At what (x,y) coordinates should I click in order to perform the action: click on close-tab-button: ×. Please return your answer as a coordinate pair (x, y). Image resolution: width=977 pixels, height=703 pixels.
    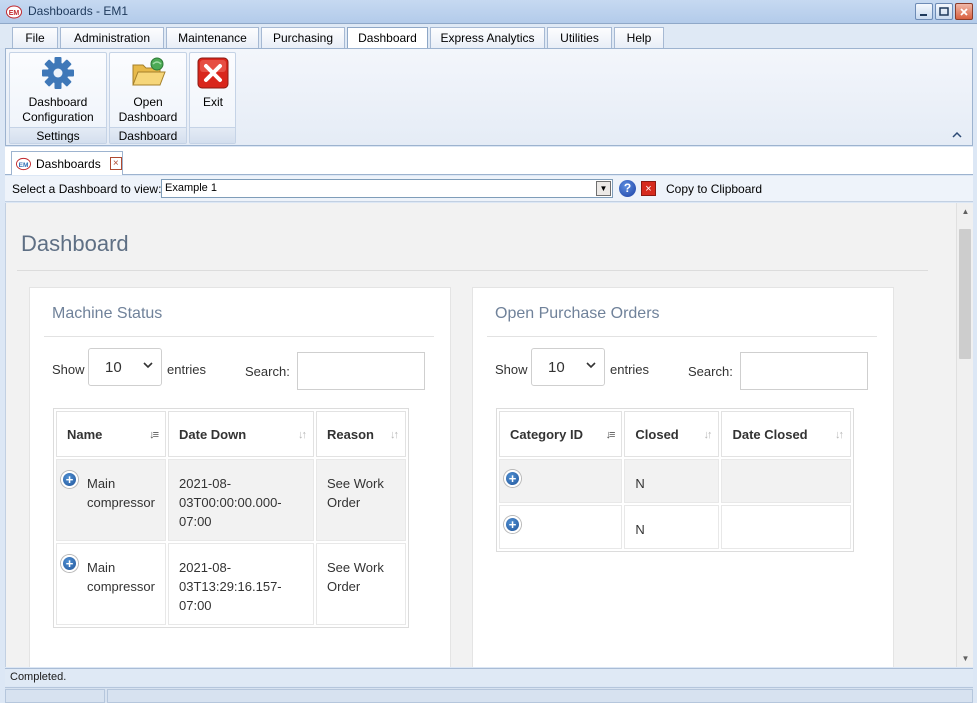
    Looking at the image, I should click on (115, 163).